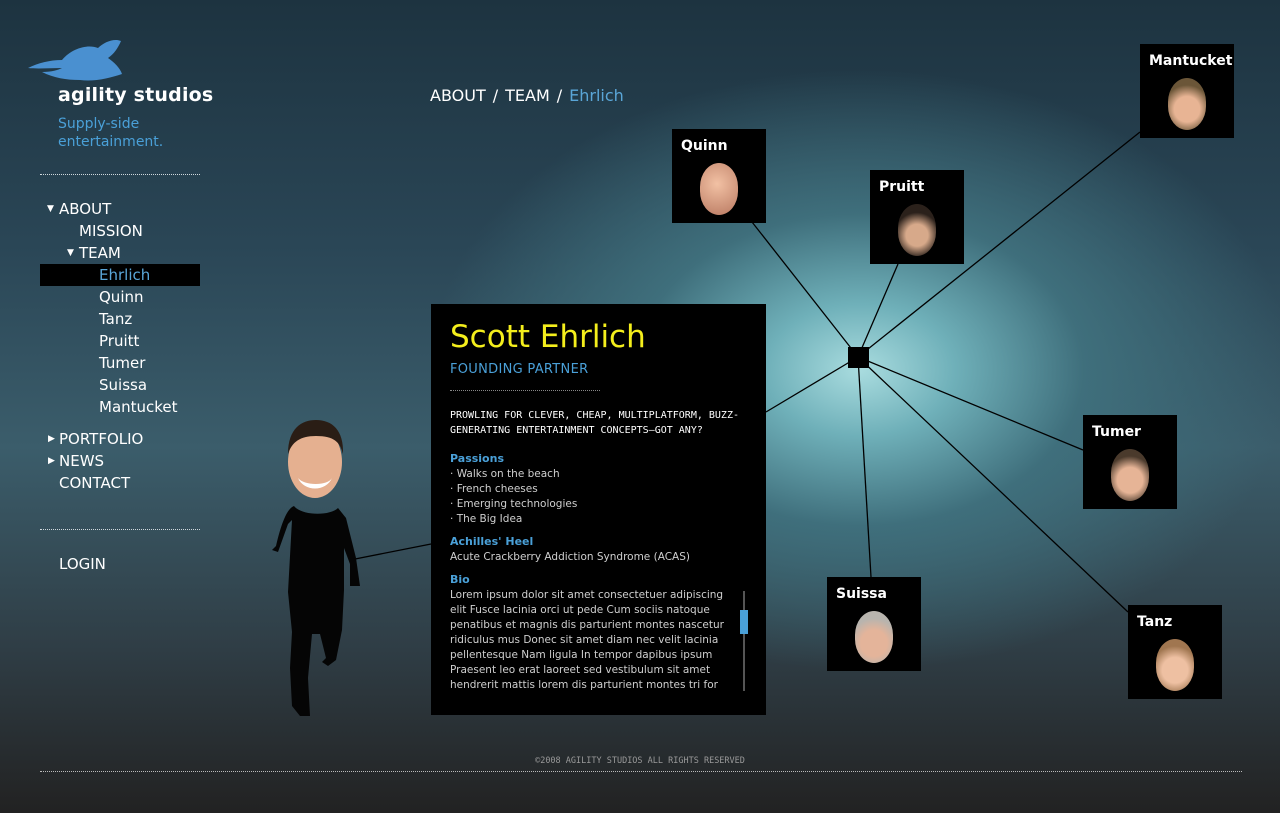 This screenshot has width=1280, height=813. I want to click on passion-item: · Walks on the beach, so click(505, 474).